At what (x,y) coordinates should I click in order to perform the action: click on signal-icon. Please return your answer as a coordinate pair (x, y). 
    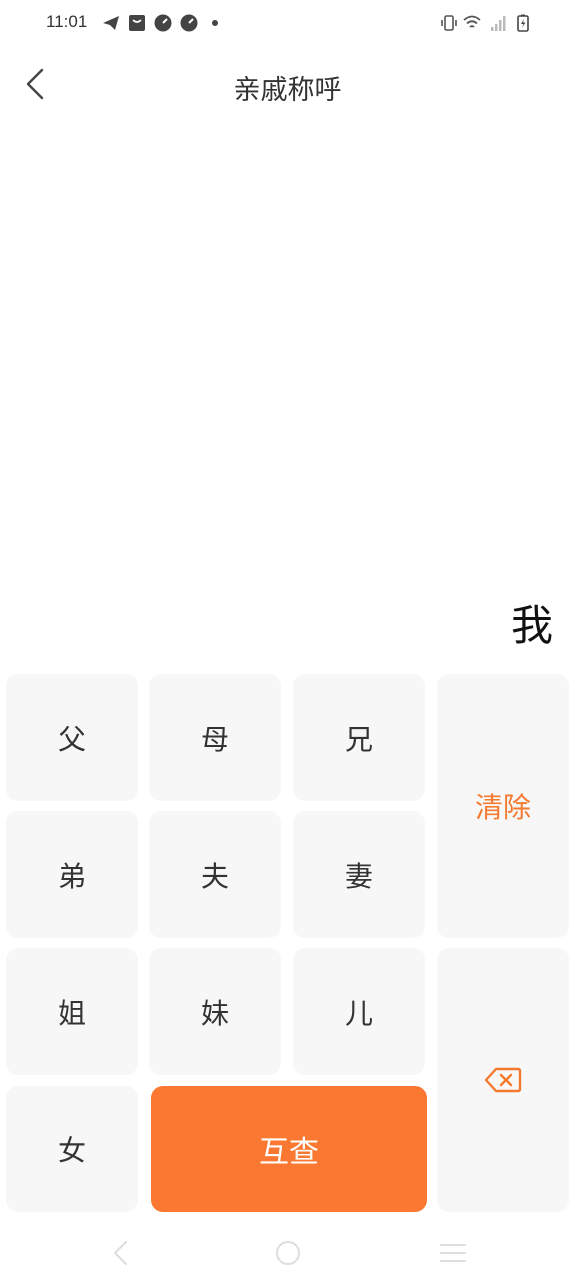
    Looking at the image, I should click on (498, 23).